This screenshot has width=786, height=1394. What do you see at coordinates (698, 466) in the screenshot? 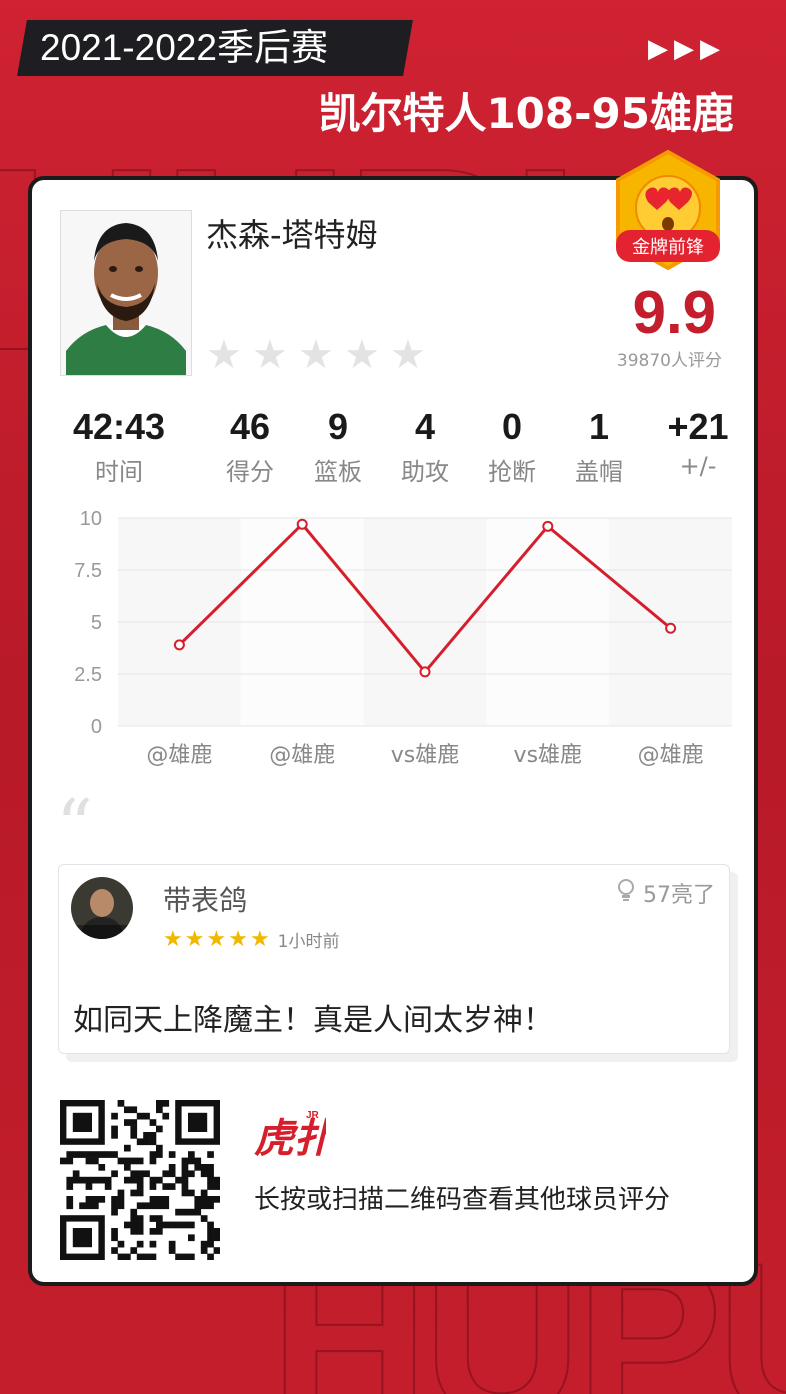
I see `stat-label: +/-` at bounding box center [698, 466].